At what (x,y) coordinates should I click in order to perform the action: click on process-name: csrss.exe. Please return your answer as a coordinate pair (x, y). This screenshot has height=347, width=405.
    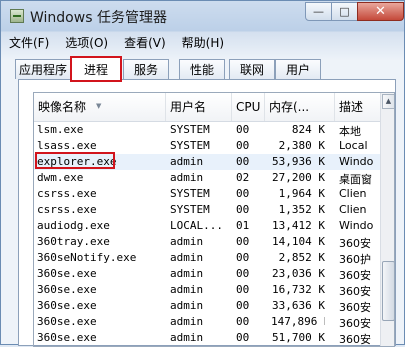
    Looking at the image, I should click on (67, 209).